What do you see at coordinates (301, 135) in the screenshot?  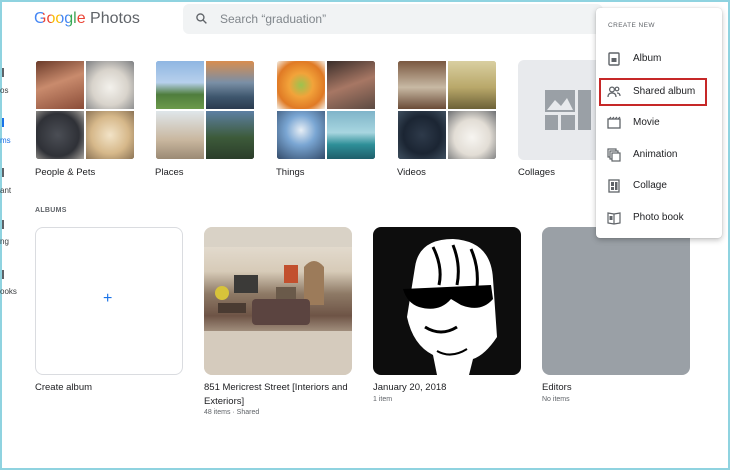 I see `thumb-sky-trees` at bounding box center [301, 135].